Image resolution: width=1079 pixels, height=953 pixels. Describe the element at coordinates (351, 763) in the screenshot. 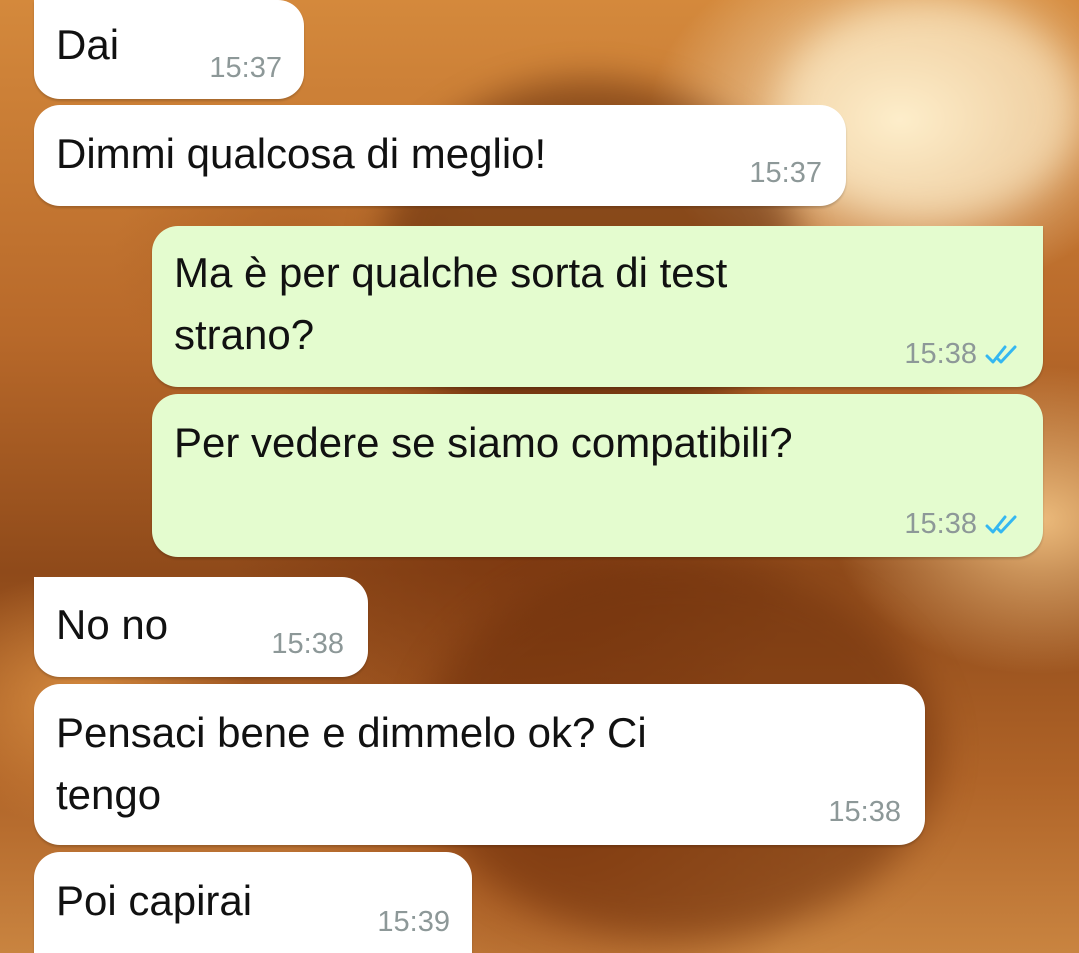

I see `message-text: Pensaci bene e dimmelo ok? Ci tengo` at that location.